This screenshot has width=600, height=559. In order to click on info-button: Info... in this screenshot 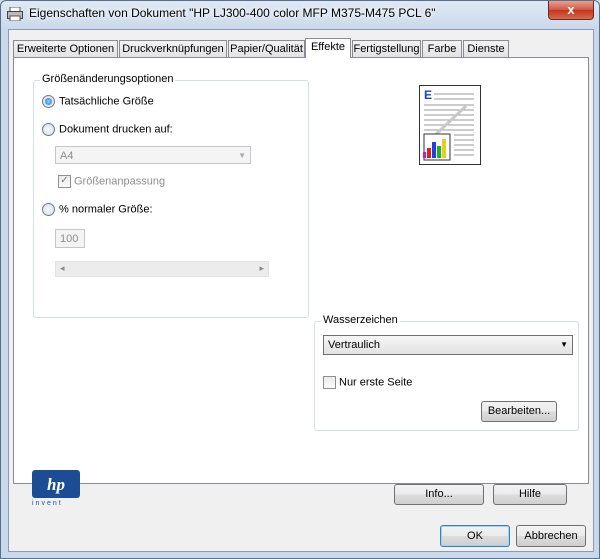, I will do `click(439, 494)`.